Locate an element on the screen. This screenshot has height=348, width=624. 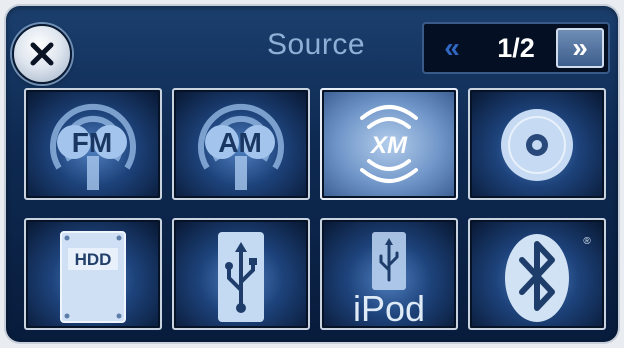
fm-radio-icon: FM is located at coordinates (93, 147).